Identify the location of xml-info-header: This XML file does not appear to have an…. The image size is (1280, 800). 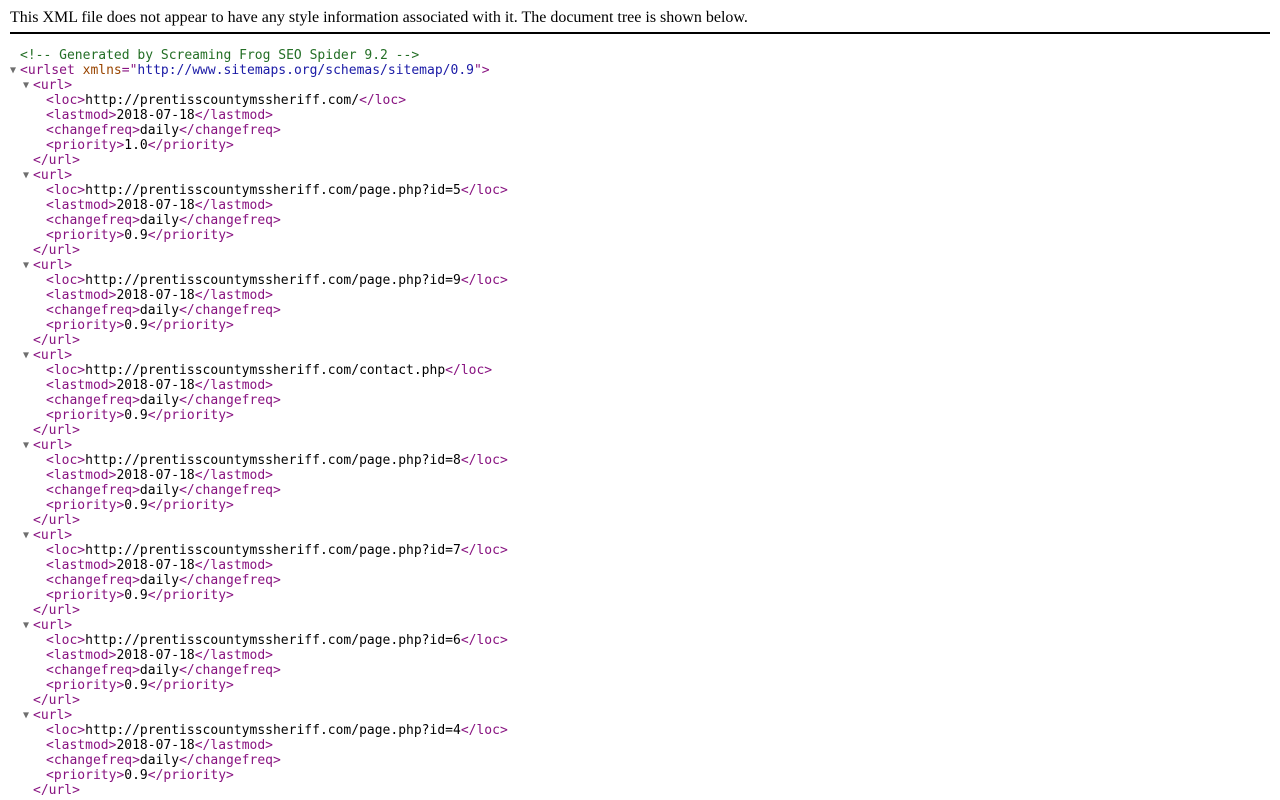
(640, 21).